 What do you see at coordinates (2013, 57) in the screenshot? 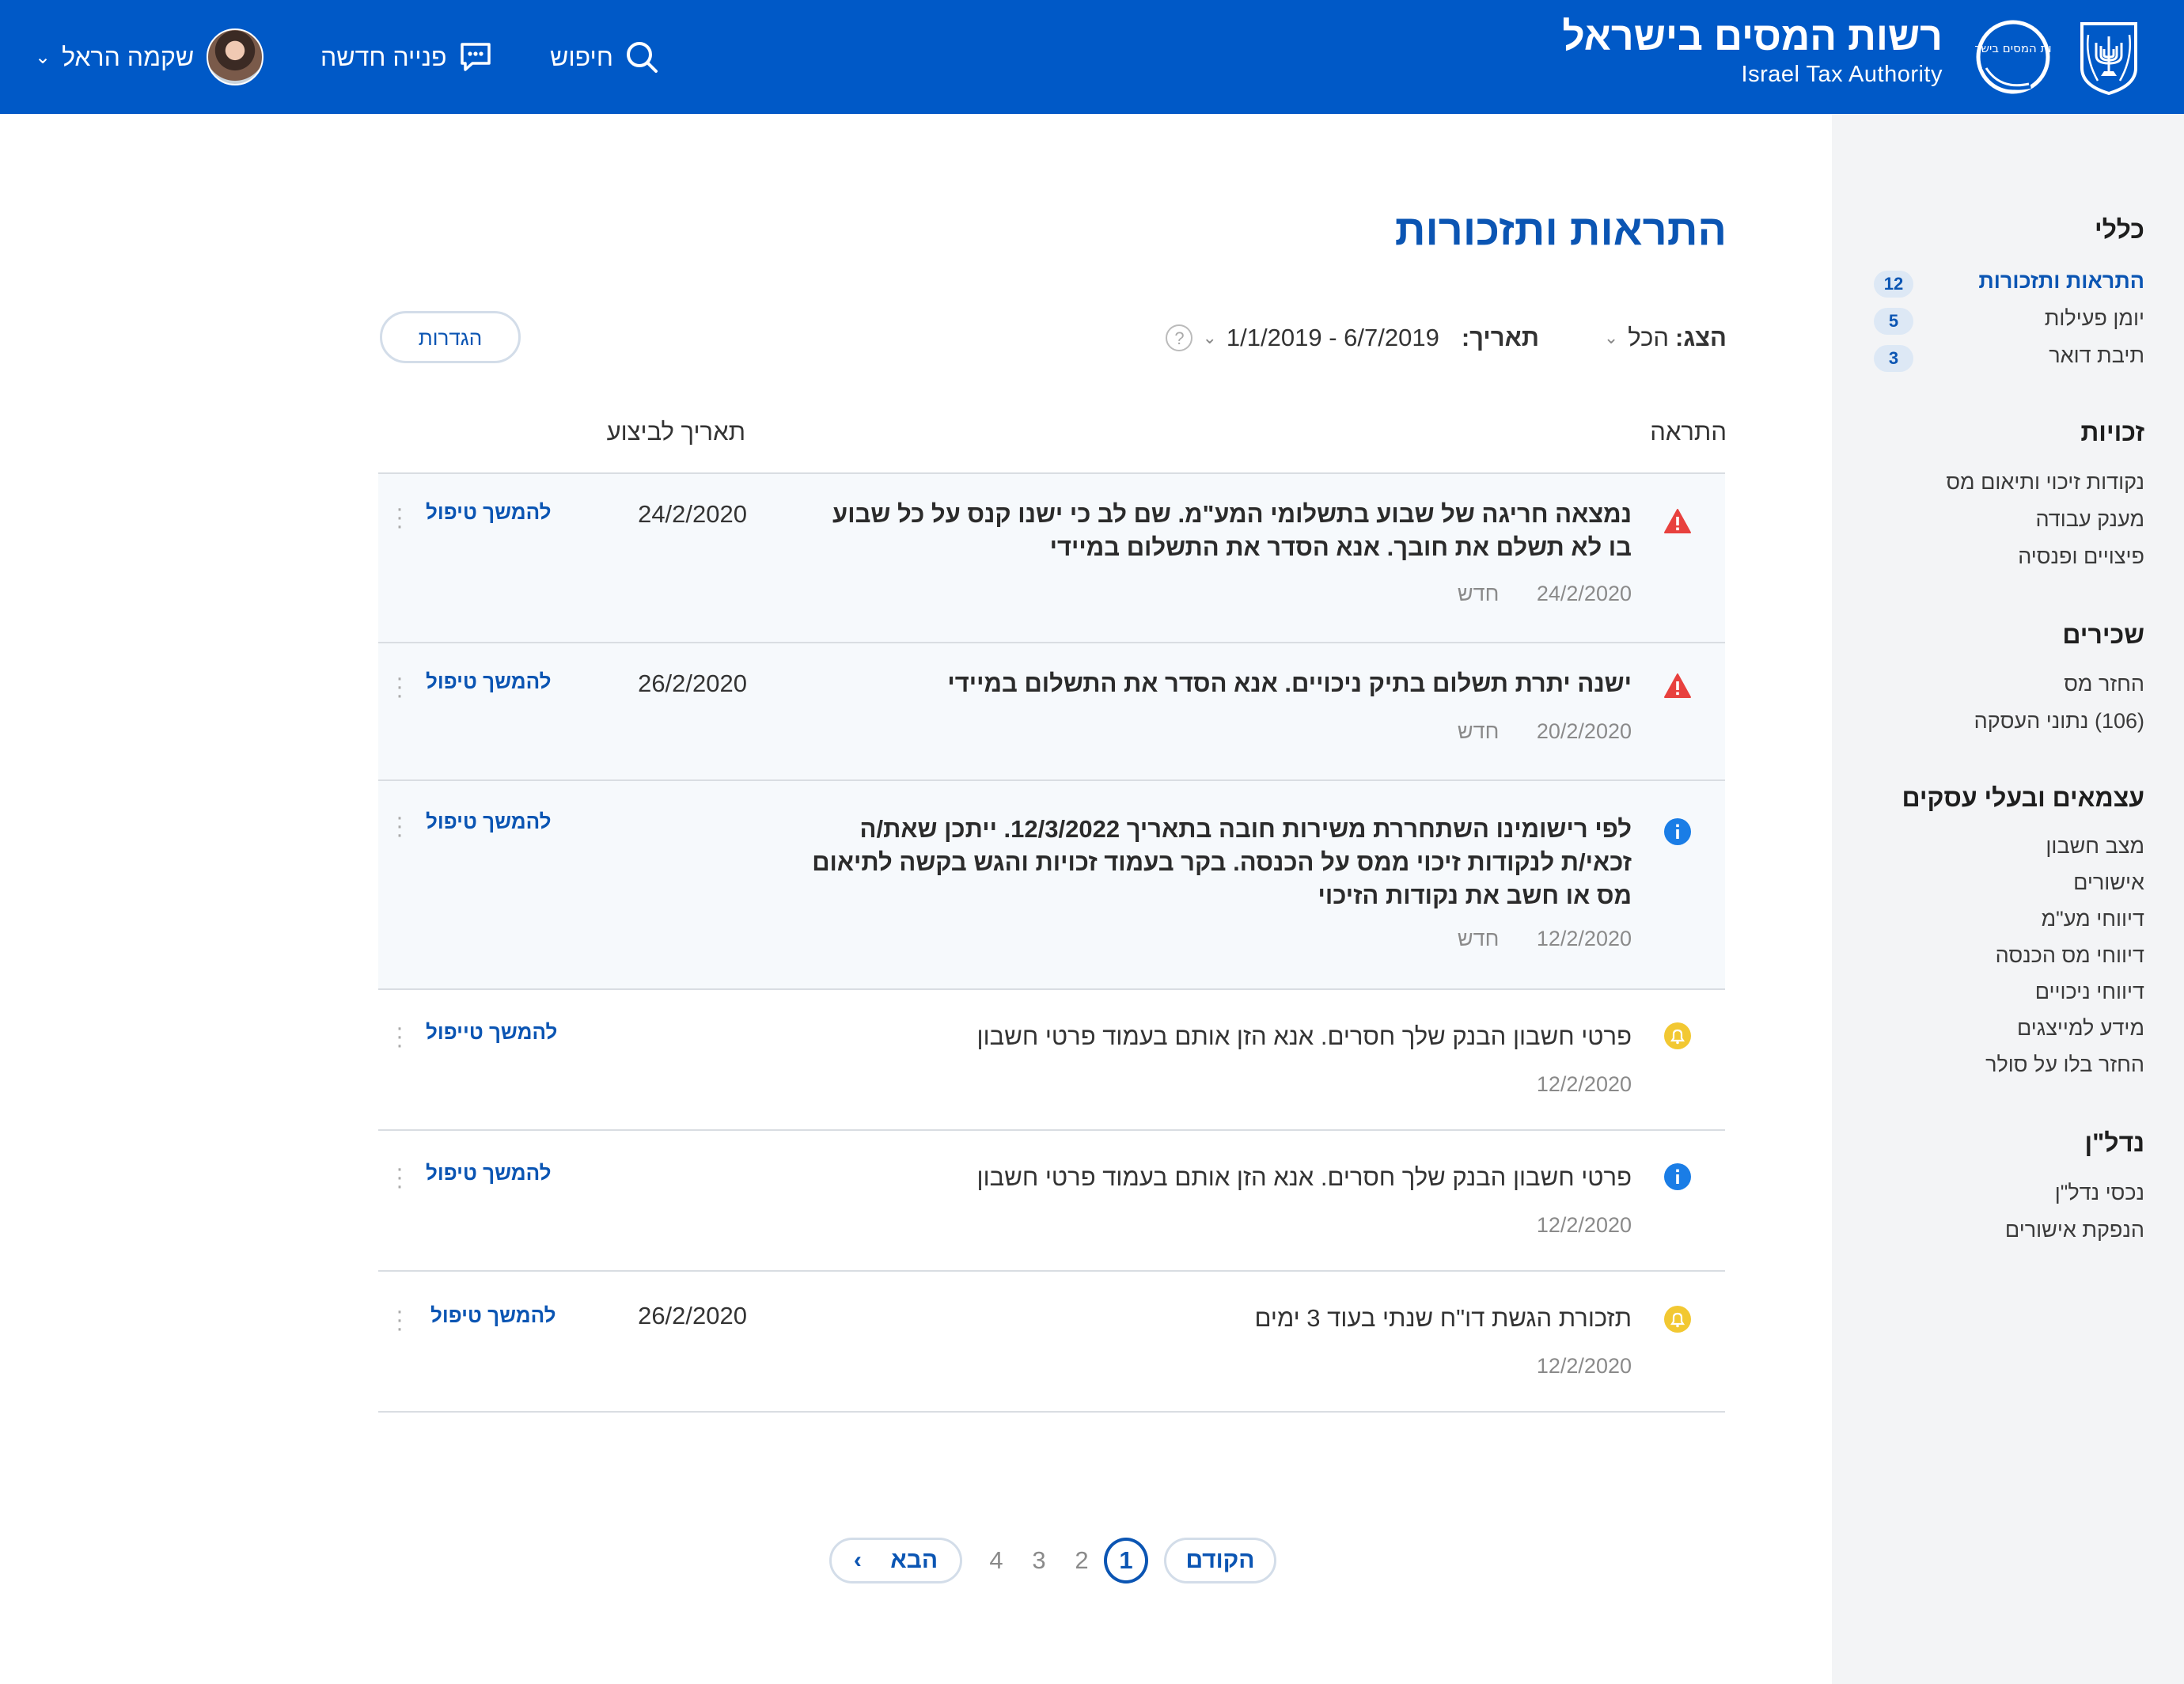
I see `ita-logo-icon: רשות המסים בישראל` at bounding box center [2013, 57].